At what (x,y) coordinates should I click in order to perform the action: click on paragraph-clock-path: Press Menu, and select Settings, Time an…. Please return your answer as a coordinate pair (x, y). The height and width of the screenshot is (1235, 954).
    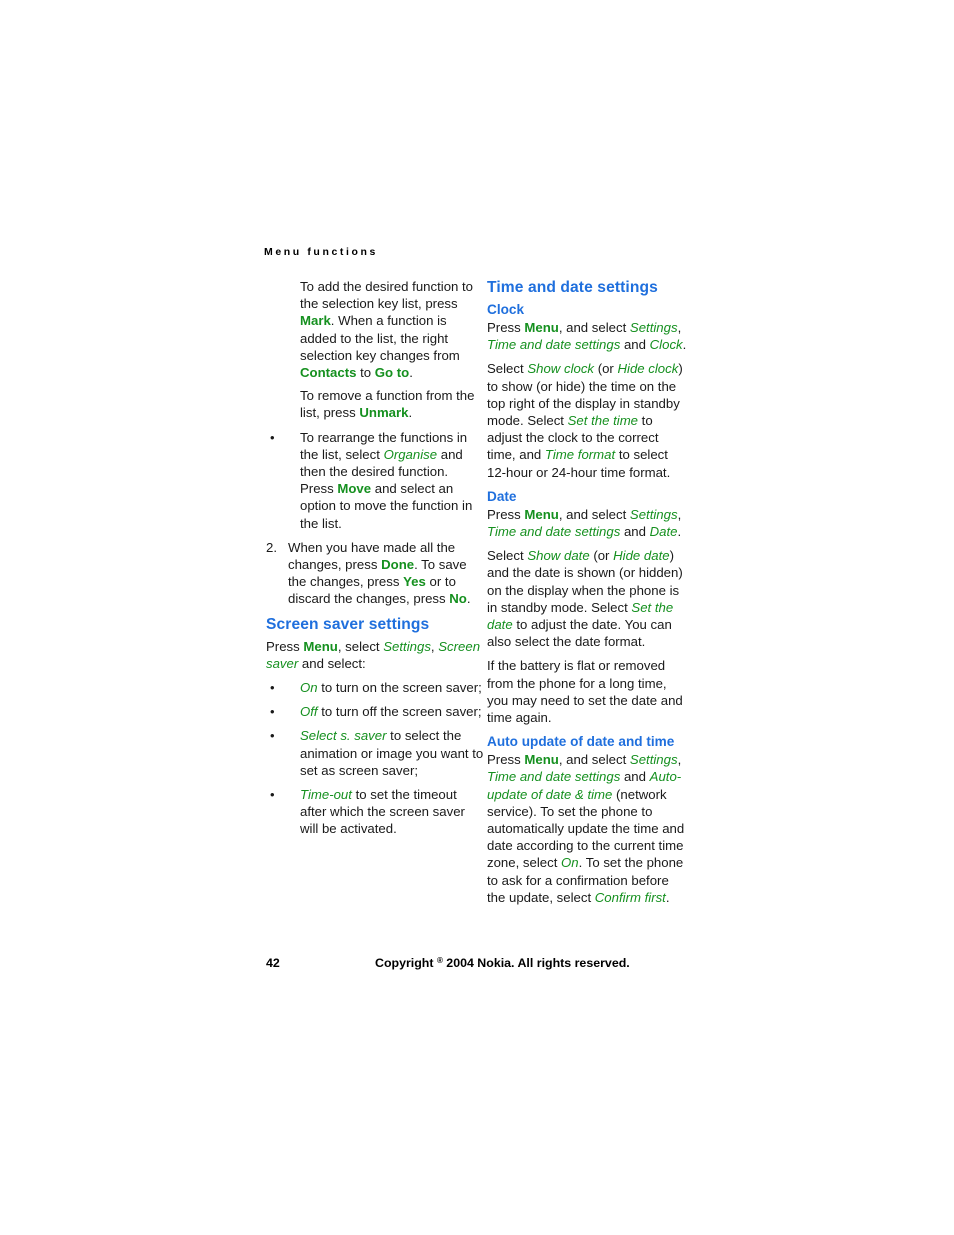
    Looking at the image, I should click on (587, 336).